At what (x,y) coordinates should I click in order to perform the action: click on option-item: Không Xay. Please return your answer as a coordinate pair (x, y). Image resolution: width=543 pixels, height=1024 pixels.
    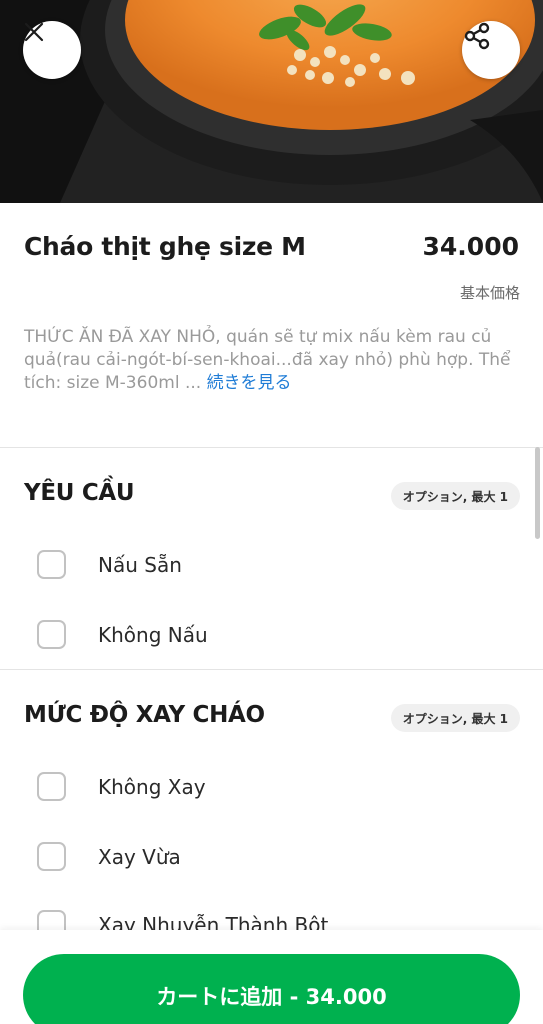
    Looking at the image, I should click on (121, 786).